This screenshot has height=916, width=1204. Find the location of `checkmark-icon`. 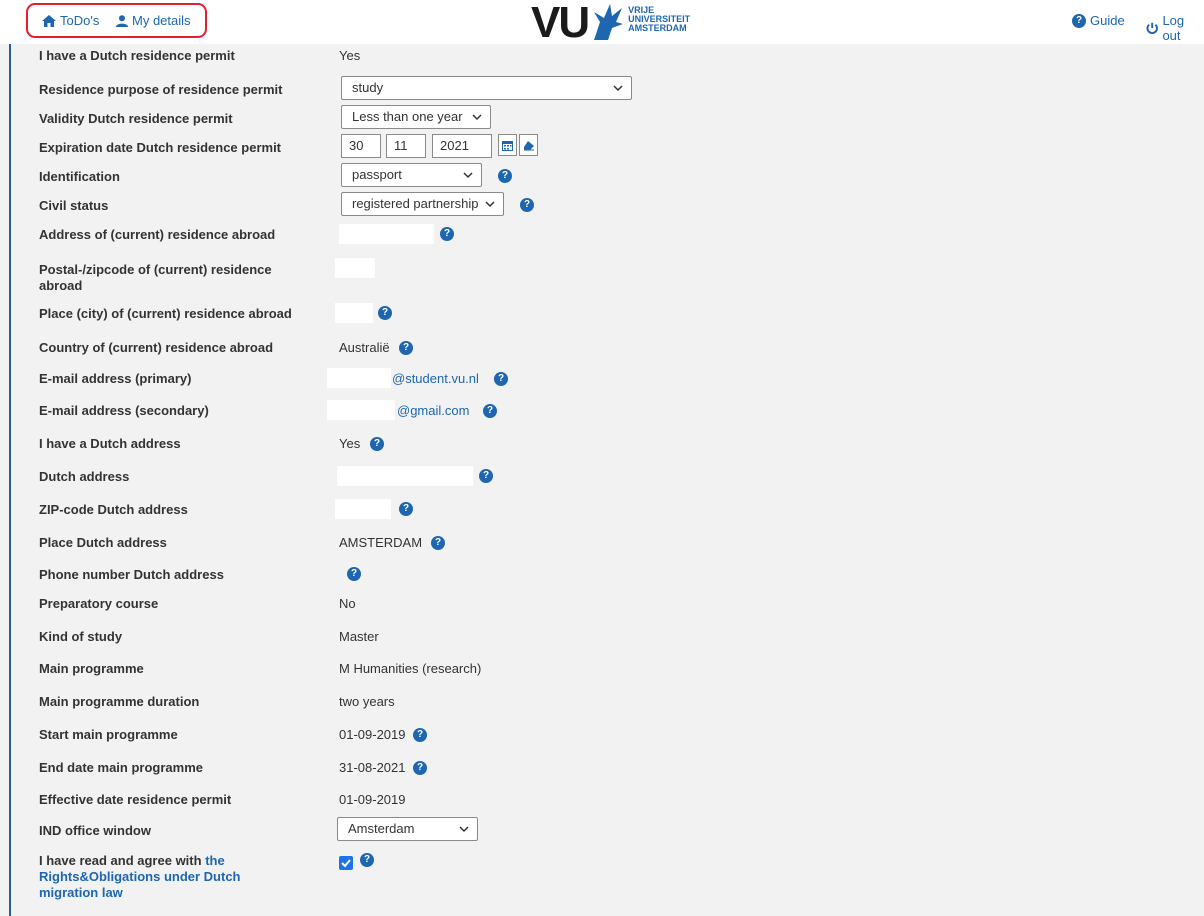

checkmark-icon is located at coordinates (346, 863).